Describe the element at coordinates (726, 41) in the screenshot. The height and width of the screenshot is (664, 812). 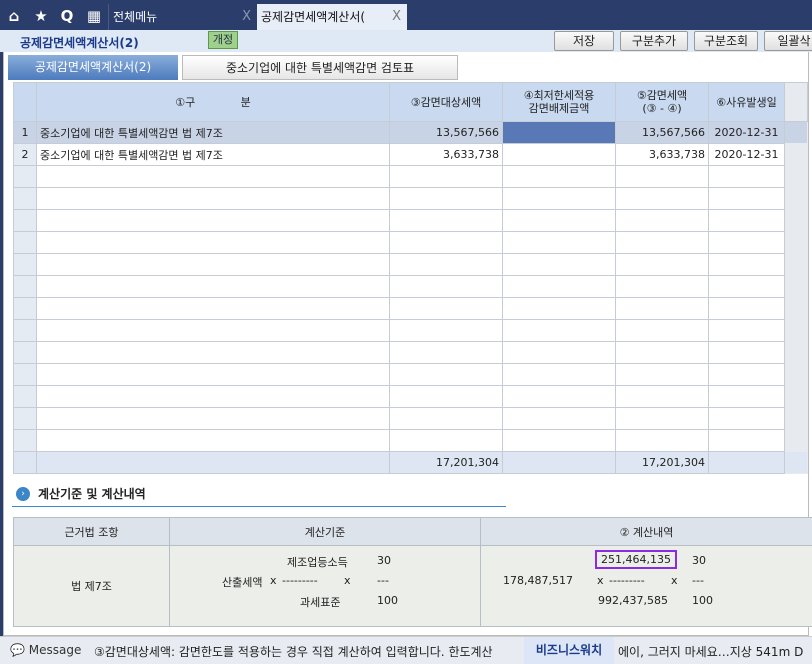
I see `view-category-button: 구분조회` at that location.